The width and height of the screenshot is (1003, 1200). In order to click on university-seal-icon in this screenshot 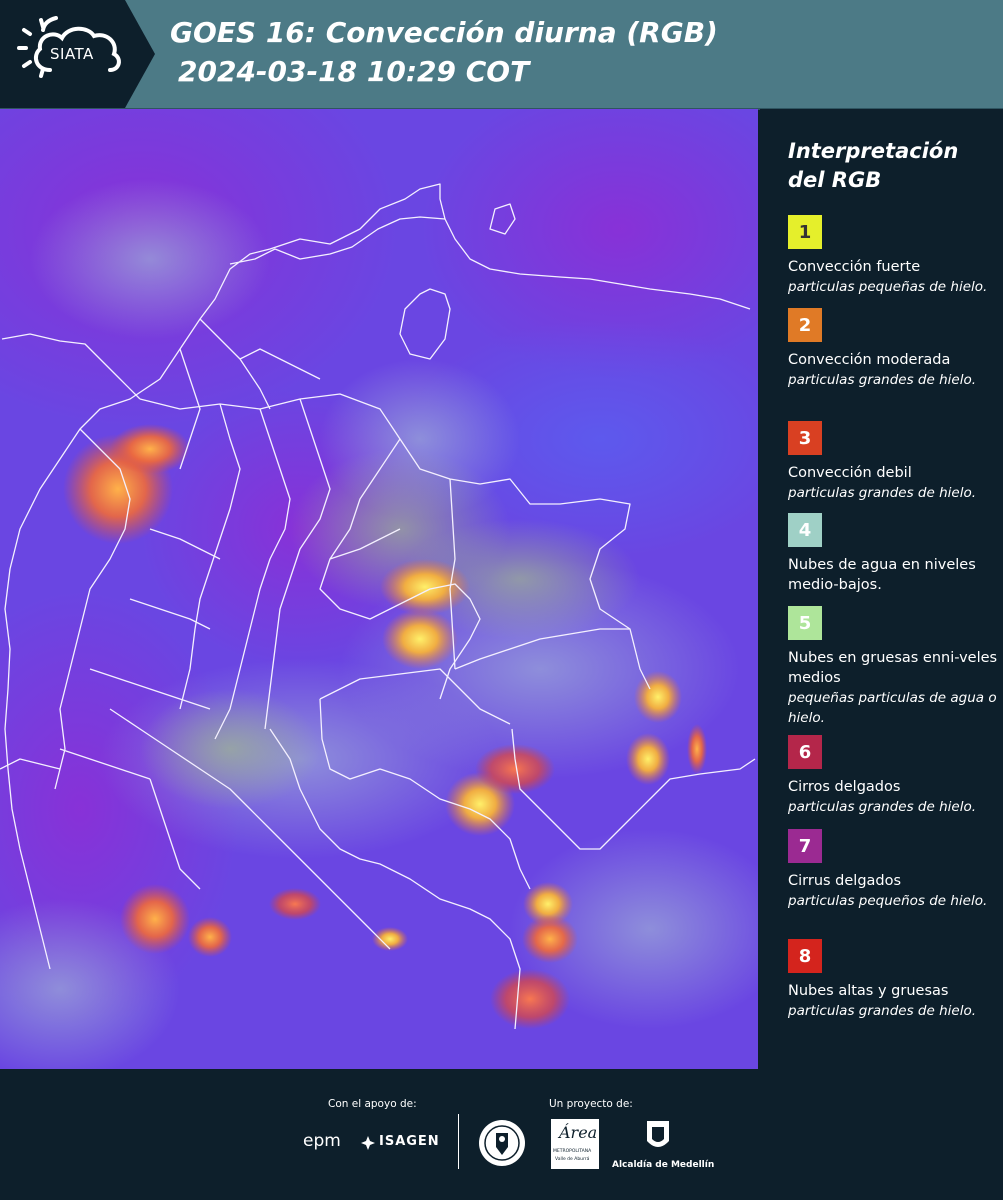, I will do `click(502, 1143)`.